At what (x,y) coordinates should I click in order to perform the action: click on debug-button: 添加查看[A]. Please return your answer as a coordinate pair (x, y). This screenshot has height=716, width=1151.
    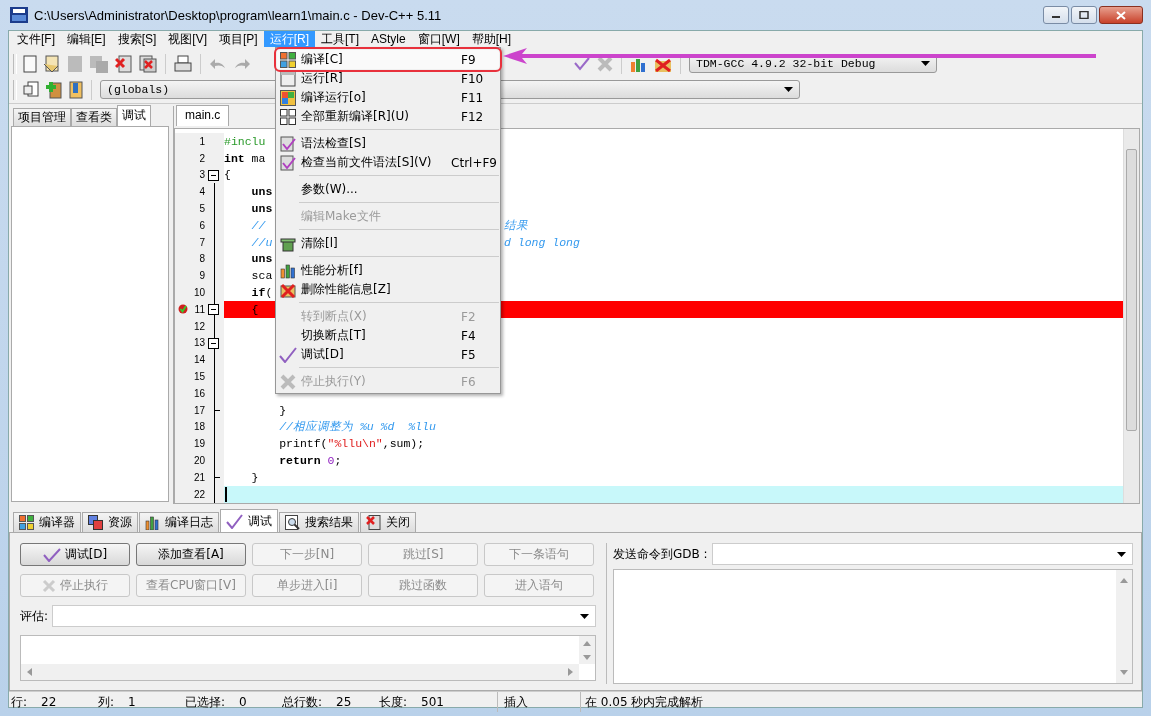
    Looking at the image, I should click on (191, 554).